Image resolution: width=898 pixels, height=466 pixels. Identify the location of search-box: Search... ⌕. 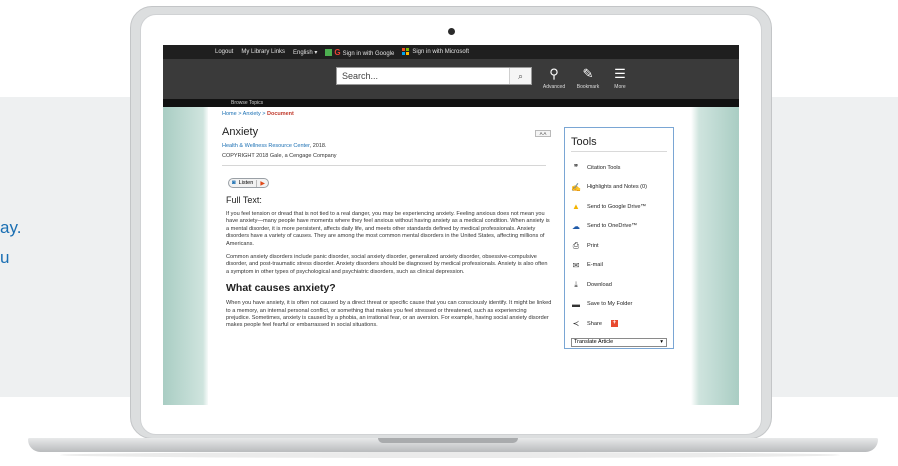
(434, 76).